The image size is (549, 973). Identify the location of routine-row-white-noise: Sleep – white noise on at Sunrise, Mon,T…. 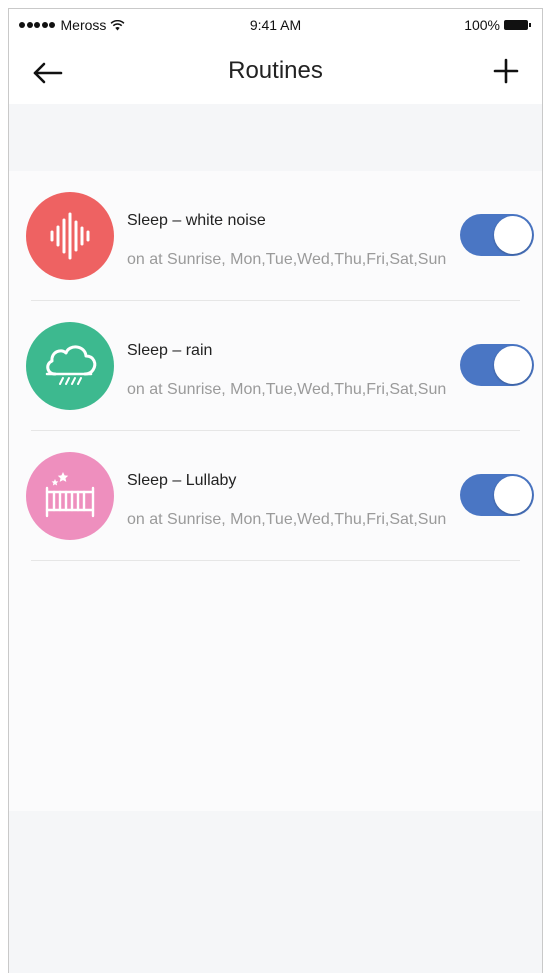
(275, 236).